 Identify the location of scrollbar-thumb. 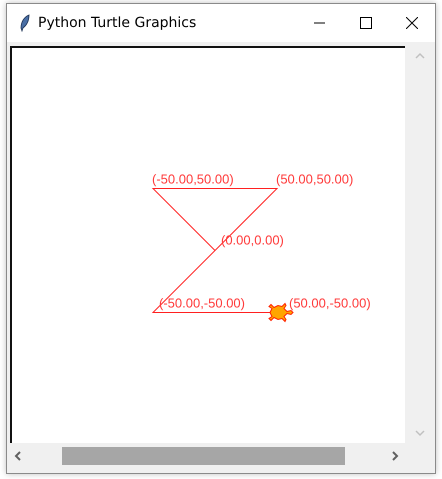
(203, 456).